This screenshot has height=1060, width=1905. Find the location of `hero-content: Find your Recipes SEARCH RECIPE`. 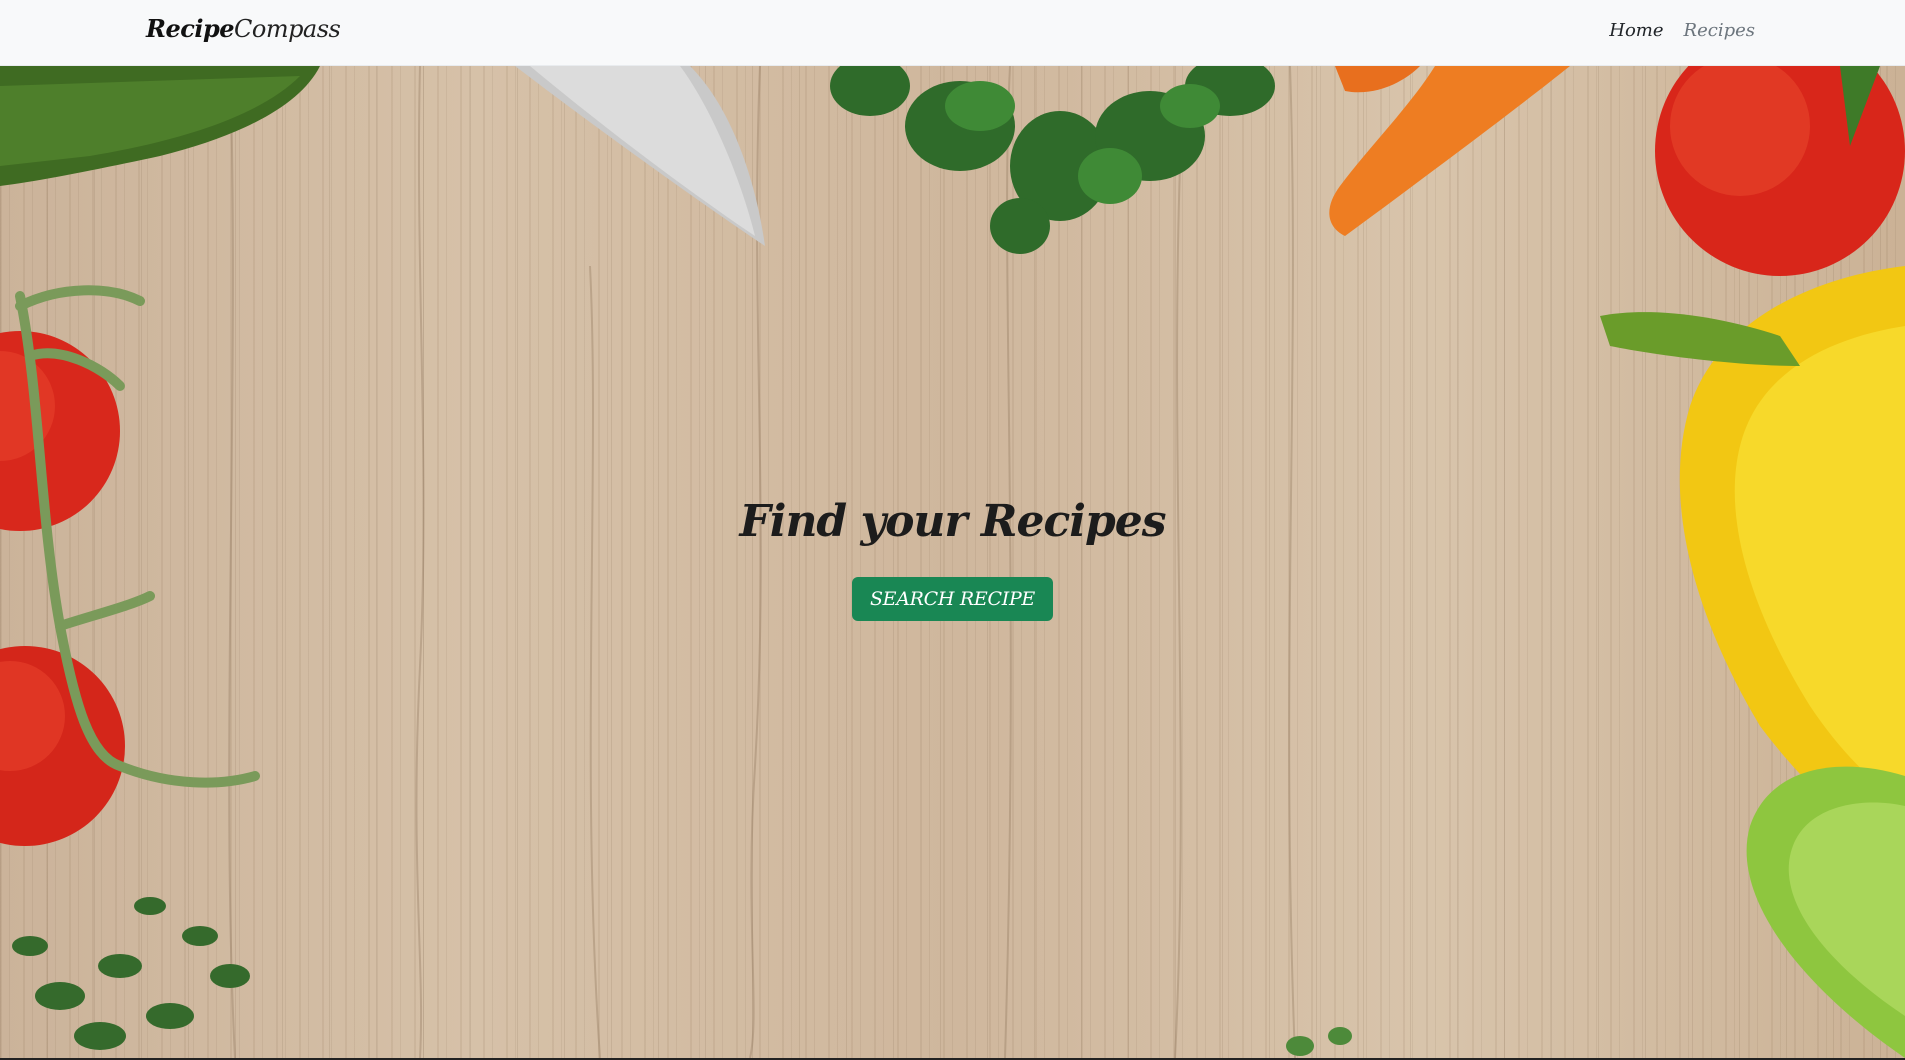

hero-content: Find your Recipes SEARCH RECIPE is located at coordinates (952, 558).